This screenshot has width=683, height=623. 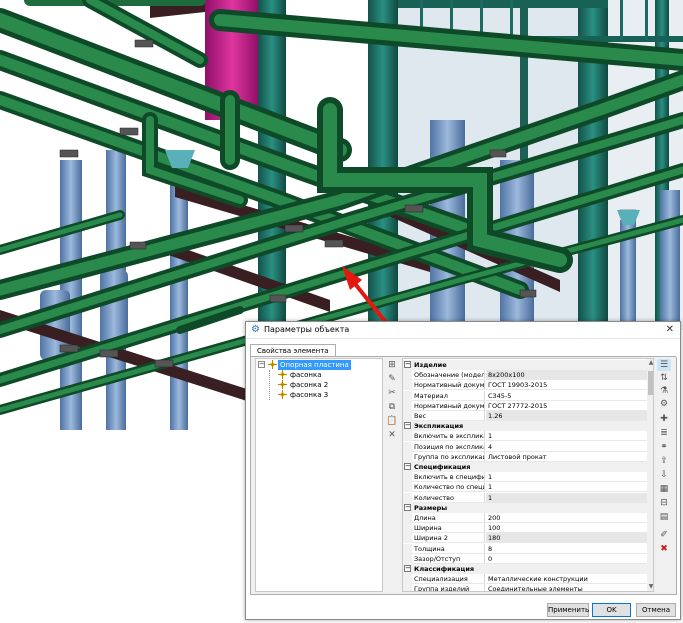 I want to click on property-category: − Экспликация, so click(x=525, y=426).